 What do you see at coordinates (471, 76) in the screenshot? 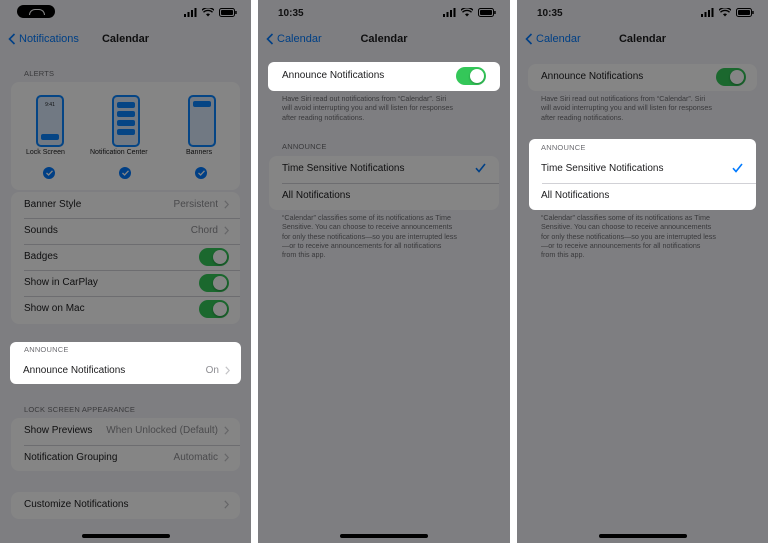
I see `announce-notifications-toggle` at bounding box center [471, 76].